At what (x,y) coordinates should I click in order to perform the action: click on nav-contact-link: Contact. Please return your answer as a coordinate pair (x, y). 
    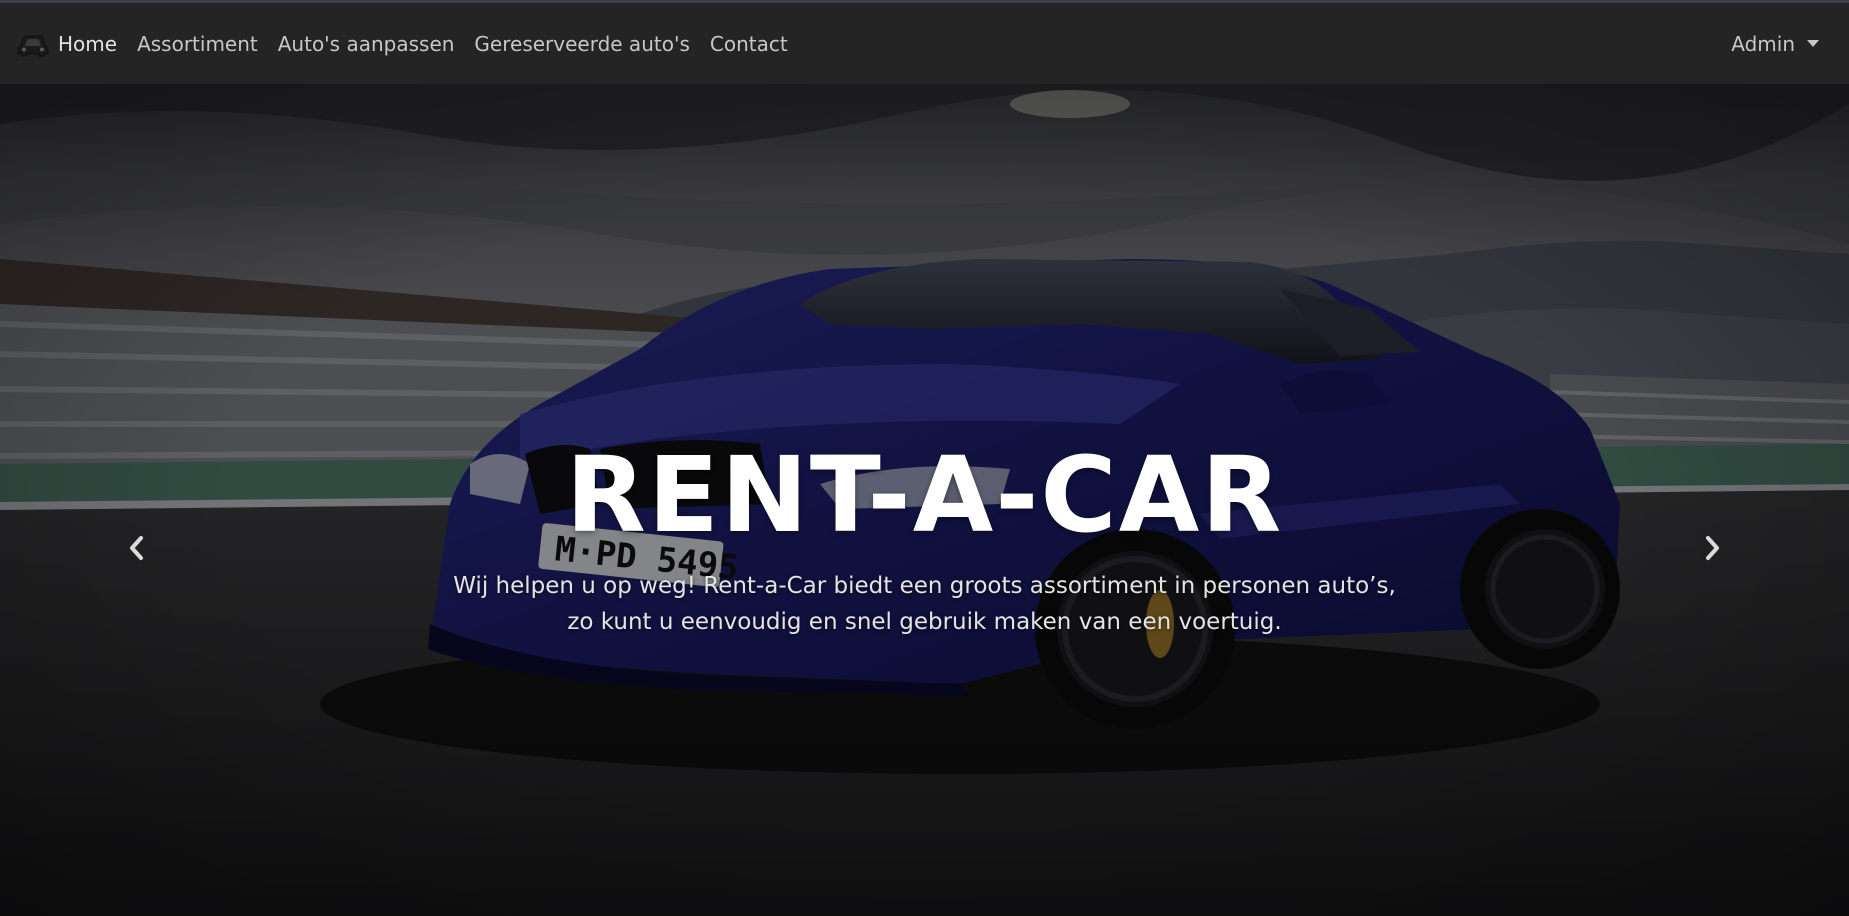
    Looking at the image, I should click on (749, 44).